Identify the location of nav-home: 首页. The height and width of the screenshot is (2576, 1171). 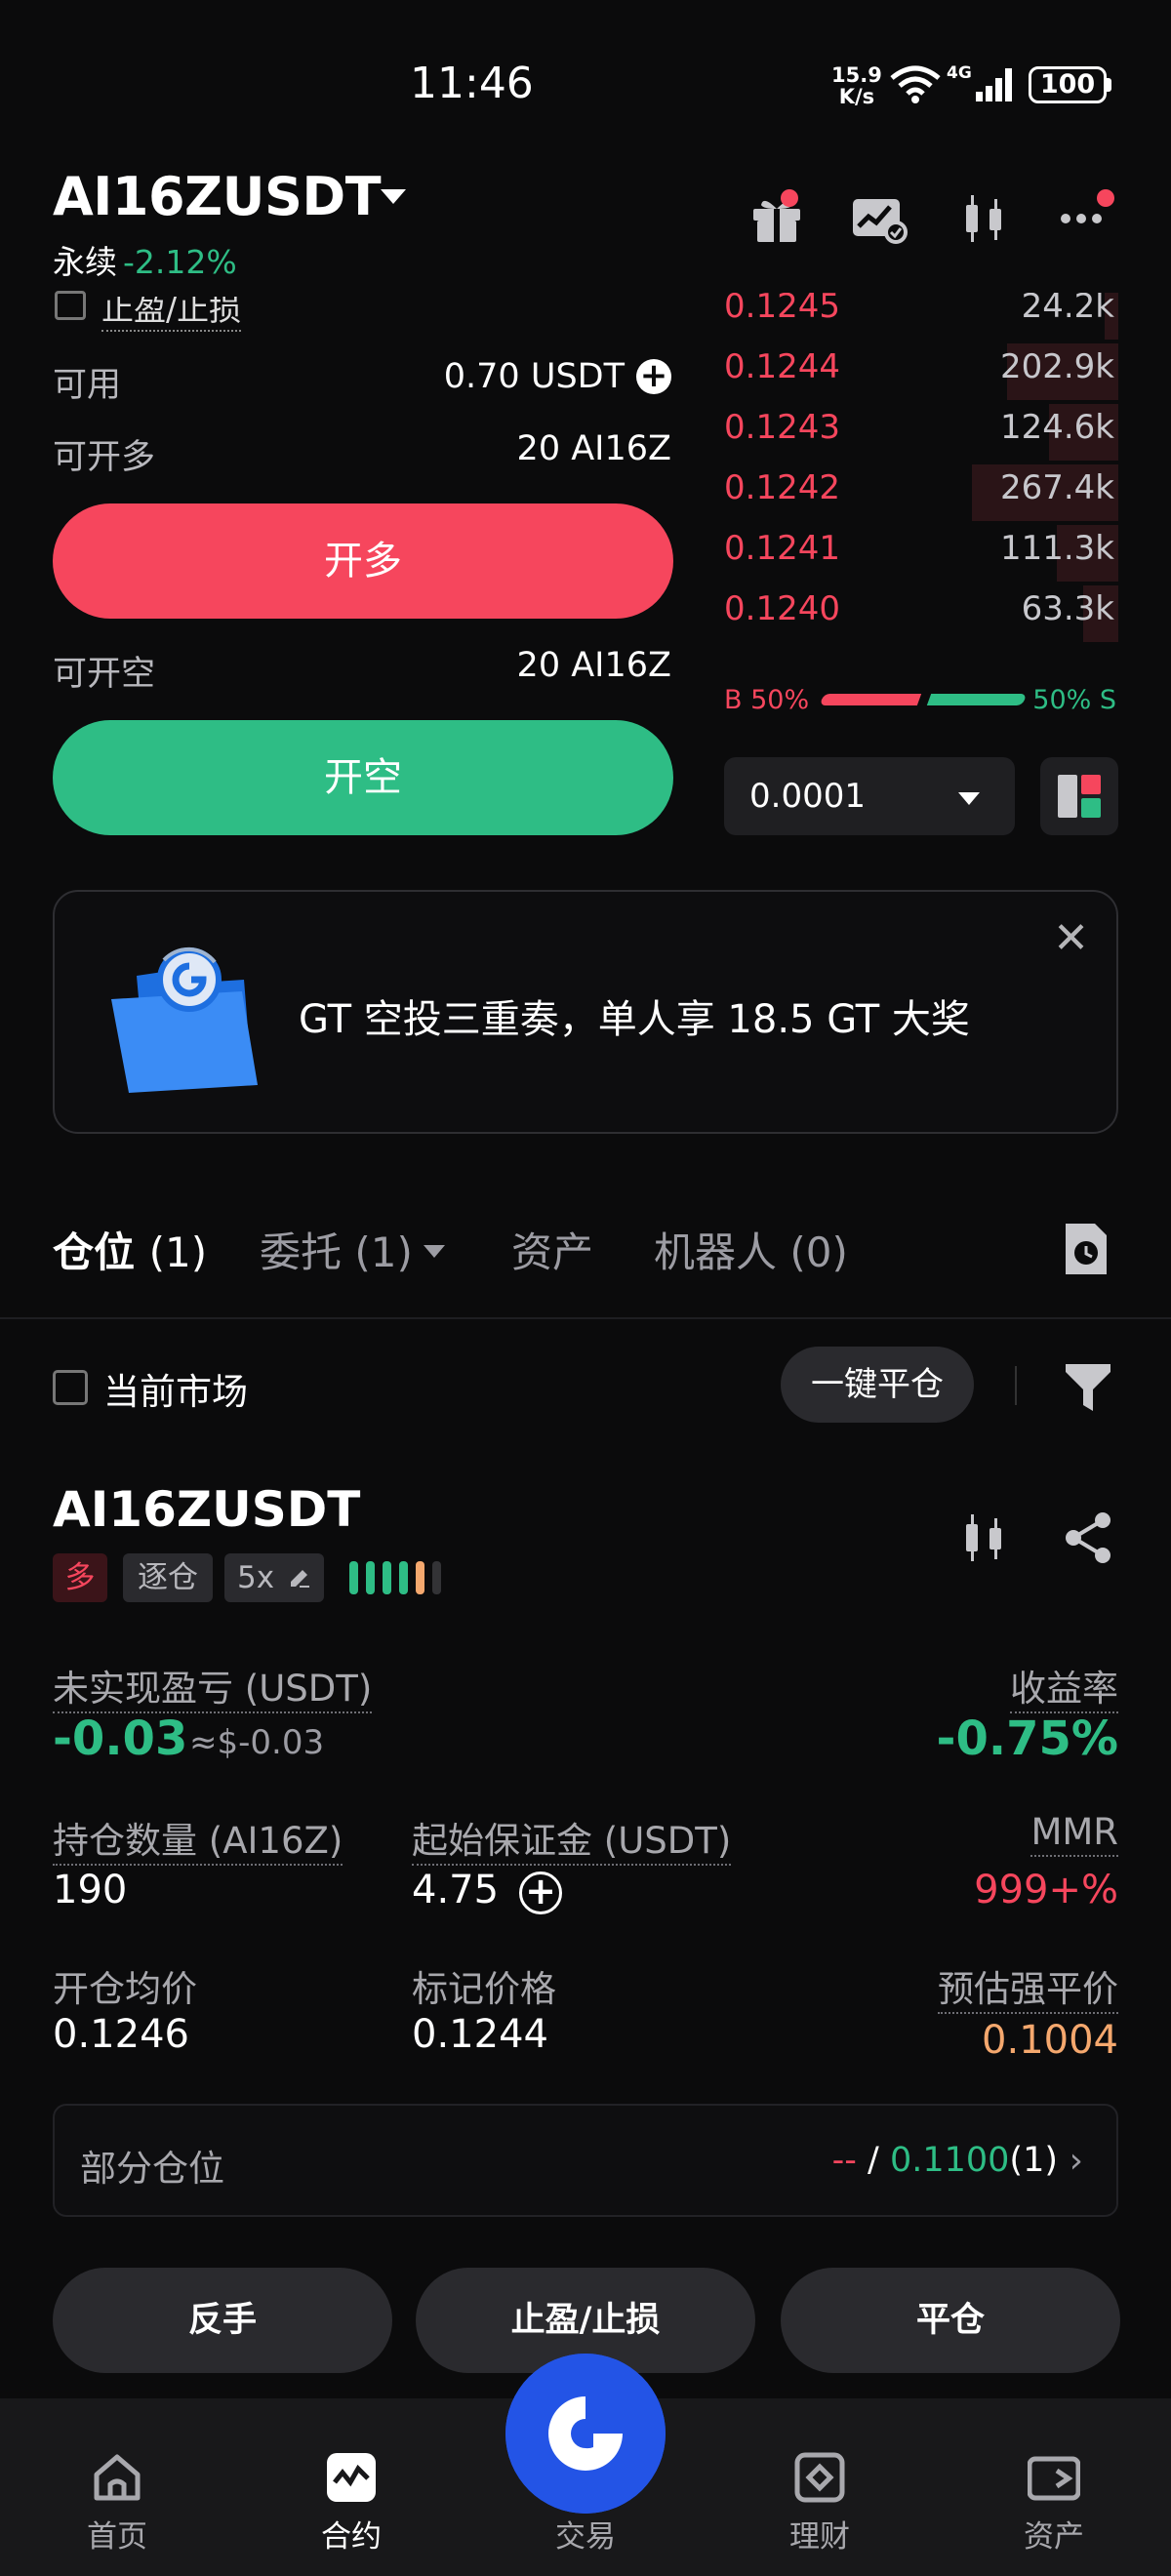
(117, 2487).